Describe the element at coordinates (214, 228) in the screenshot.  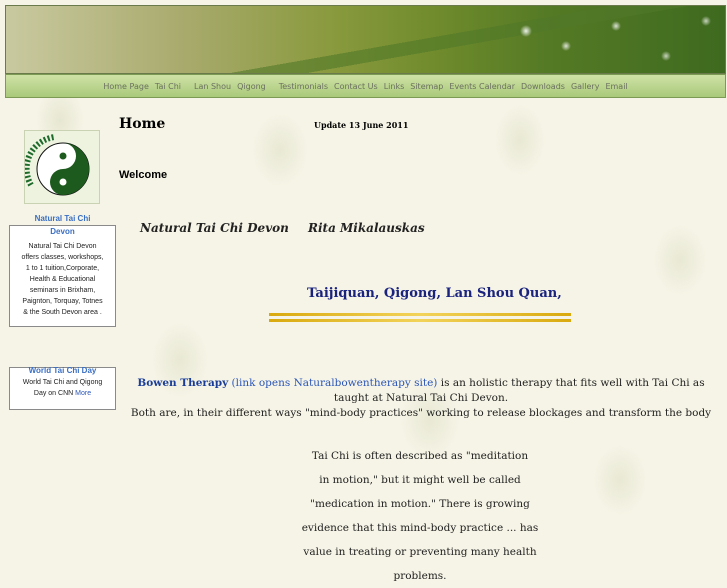
I see `ntcd-heading: Natural Tai Chi Devon` at that location.